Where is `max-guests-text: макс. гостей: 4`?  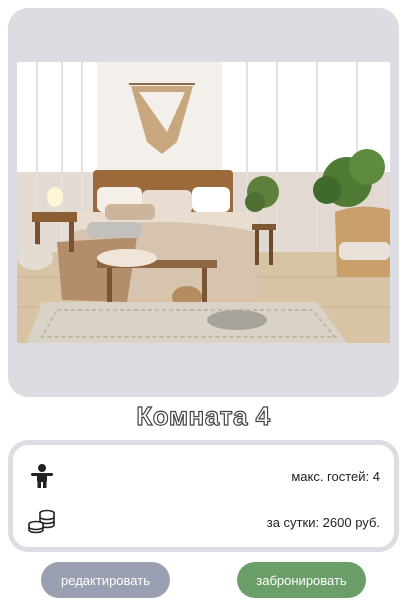 max-guests-text: макс. гостей: 4 is located at coordinates (335, 476).